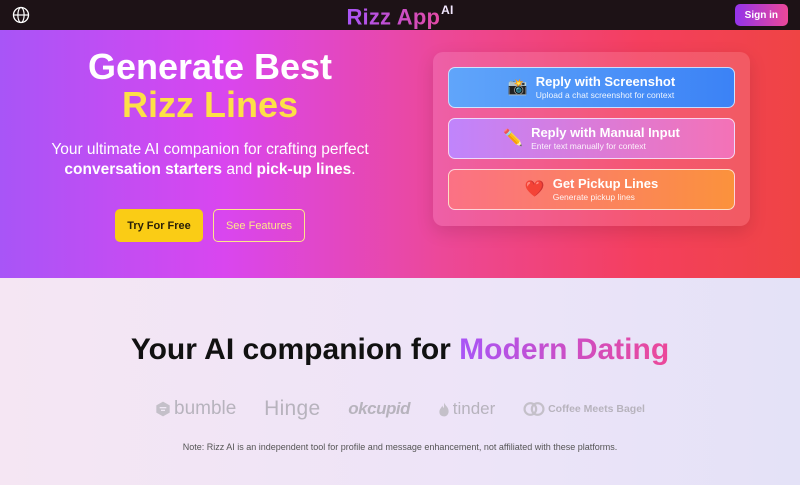  Describe the element at coordinates (159, 225) in the screenshot. I see `try-for-free-button: Try For Free` at that location.